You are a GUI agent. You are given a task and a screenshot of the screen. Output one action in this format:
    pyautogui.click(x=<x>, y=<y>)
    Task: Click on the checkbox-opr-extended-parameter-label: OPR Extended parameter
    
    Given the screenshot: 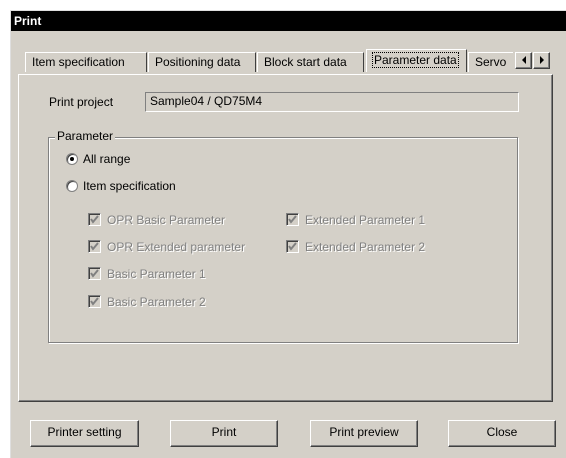 What is the action you would take?
    pyautogui.click(x=176, y=247)
    